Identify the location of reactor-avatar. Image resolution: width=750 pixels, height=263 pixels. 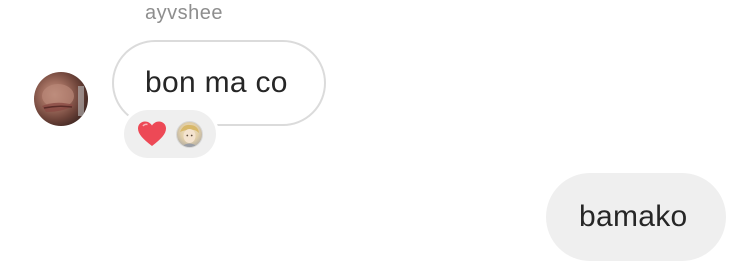
(189, 134).